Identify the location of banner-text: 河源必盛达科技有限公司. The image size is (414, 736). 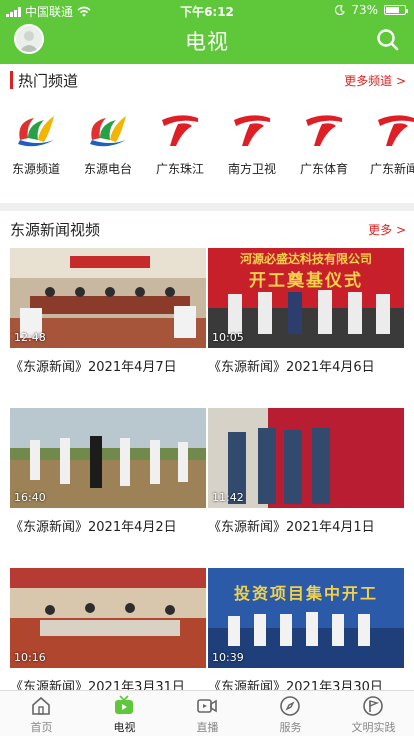
(305, 259).